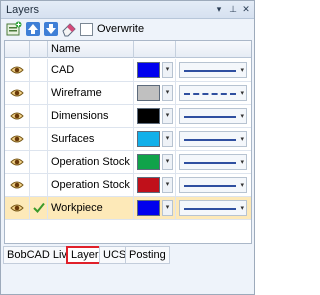  I want to click on checkbox-box, so click(86, 29).